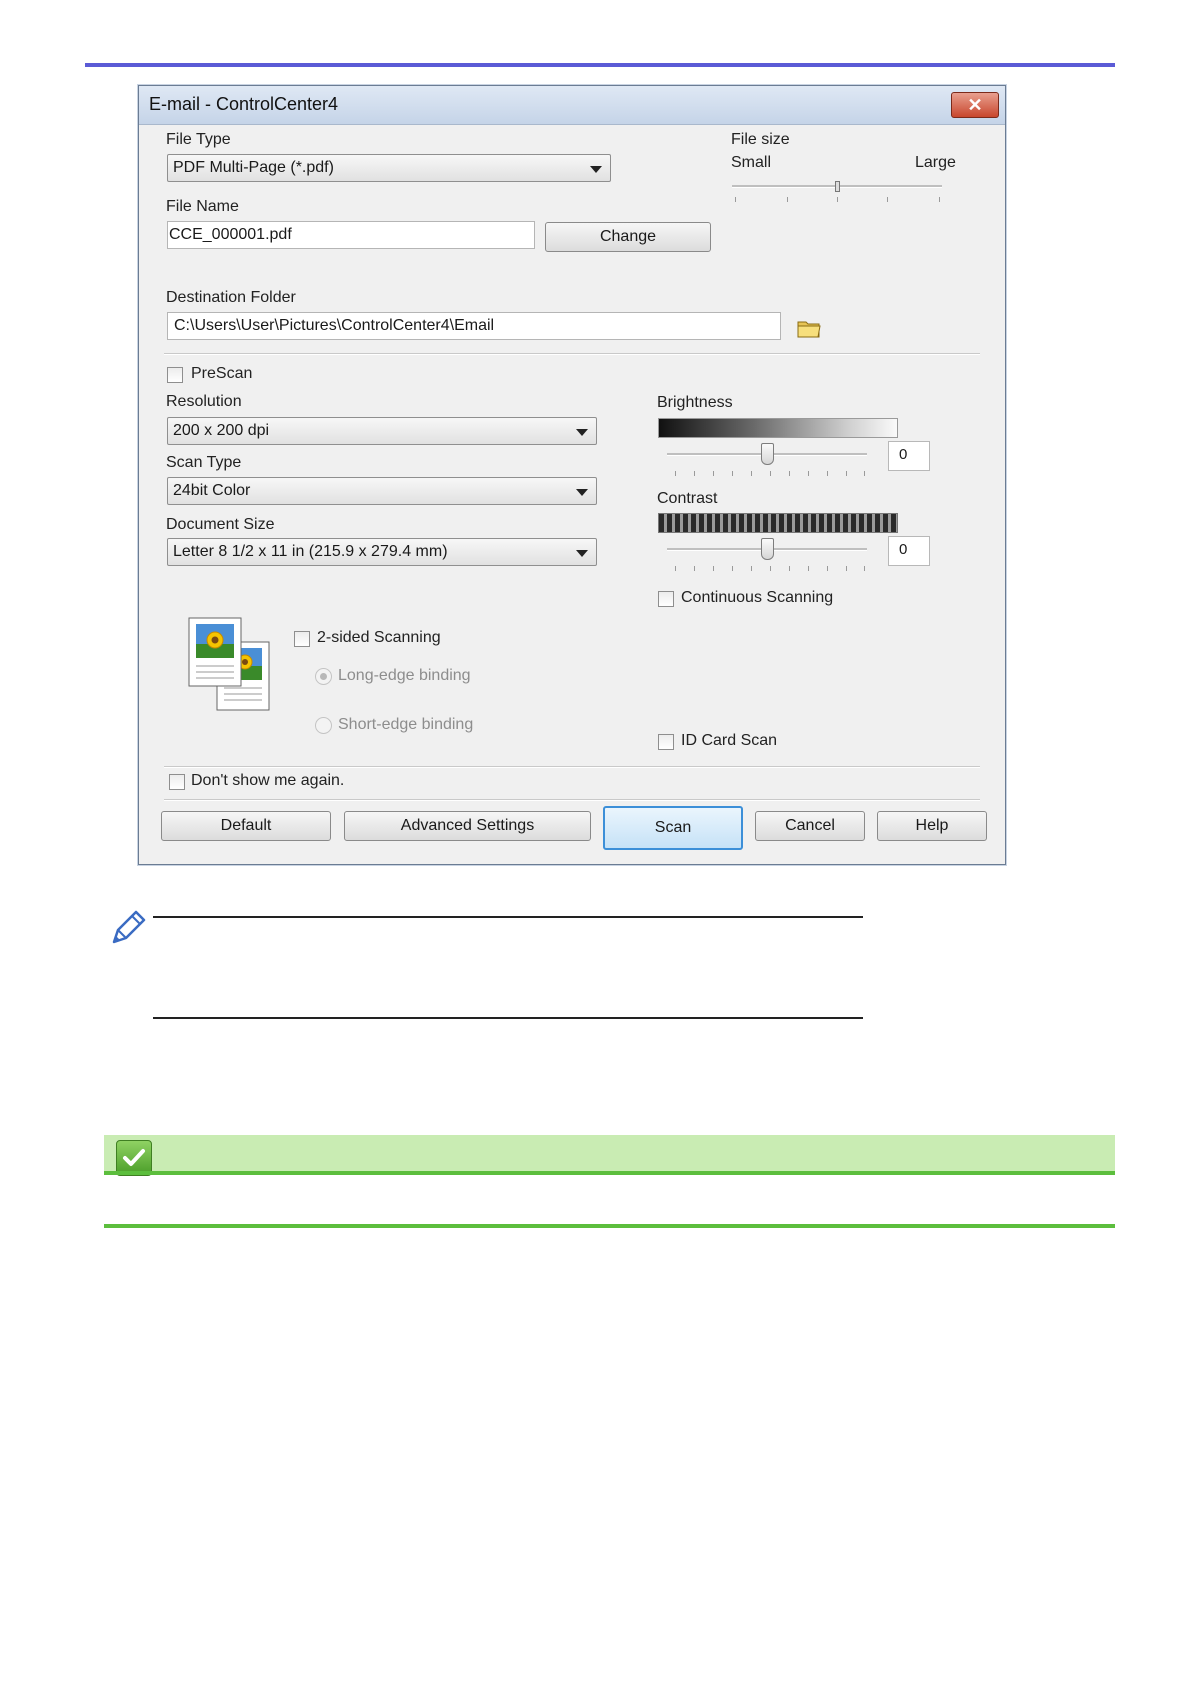 This screenshot has width=1191, height=1684. I want to click on file-name-value: CCE_000001.pdf, so click(230, 234).